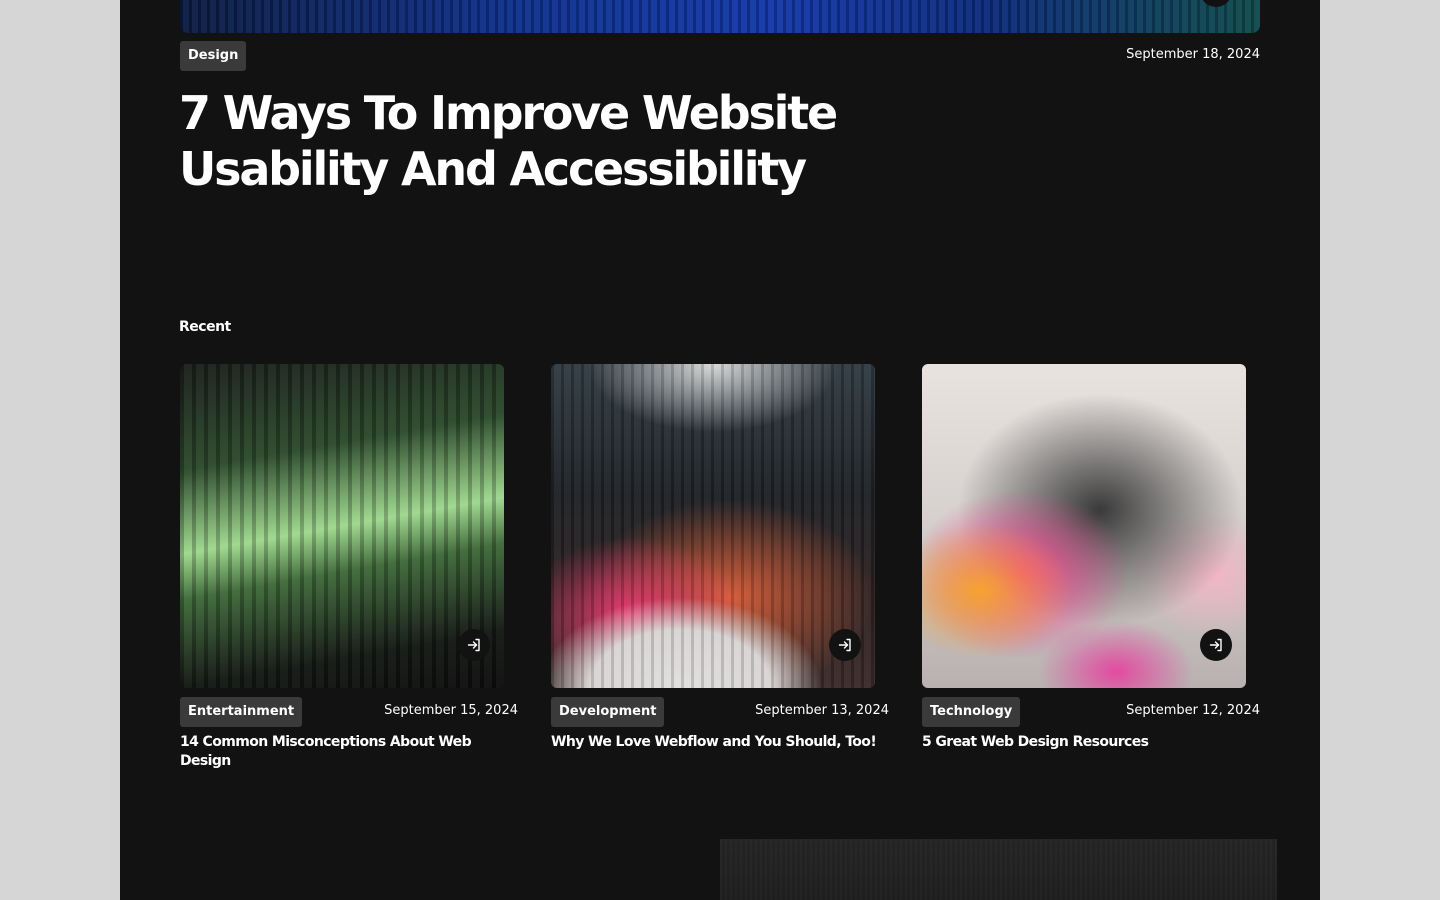 This screenshot has height=900, width=1440. What do you see at coordinates (1193, 54) in the screenshot?
I see `featured-date: September 18, 2024` at bounding box center [1193, 54].